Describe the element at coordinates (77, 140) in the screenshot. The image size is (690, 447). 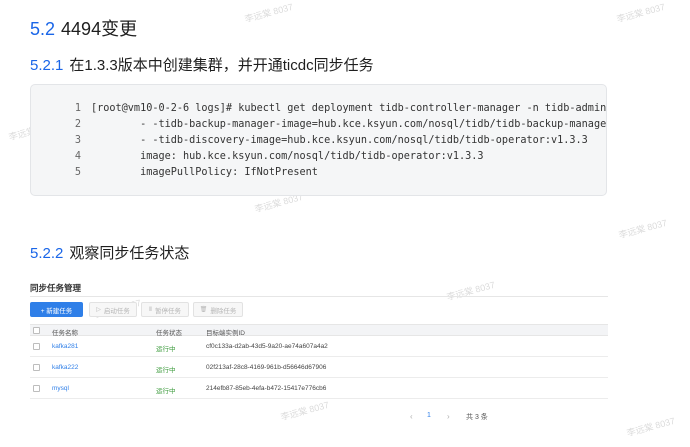
I see `line-number: 3` at that location.